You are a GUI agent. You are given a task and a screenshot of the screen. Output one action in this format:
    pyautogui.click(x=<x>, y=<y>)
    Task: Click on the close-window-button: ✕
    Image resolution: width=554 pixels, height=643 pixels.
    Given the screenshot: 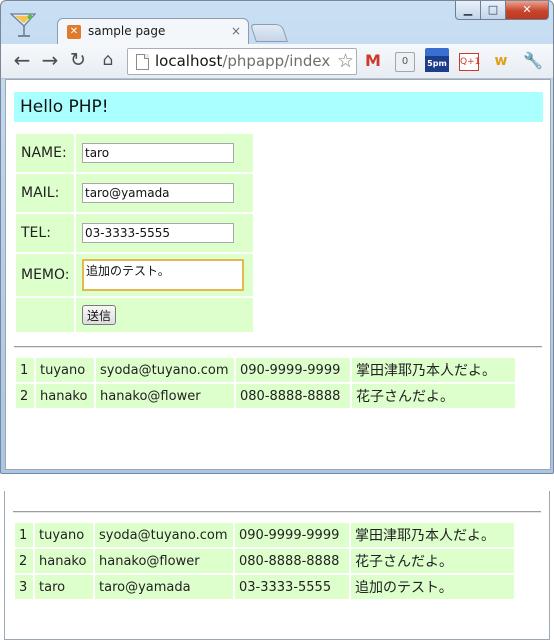 What is the action you would take?
    pyautogui.click(x=527, y=10)
    